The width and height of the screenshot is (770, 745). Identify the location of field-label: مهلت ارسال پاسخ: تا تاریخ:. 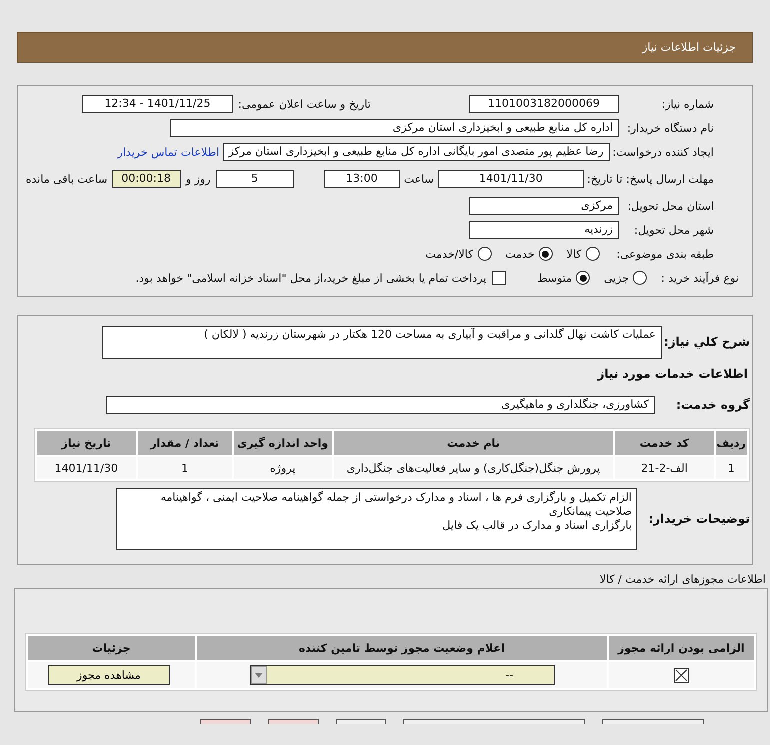
(650, 179).